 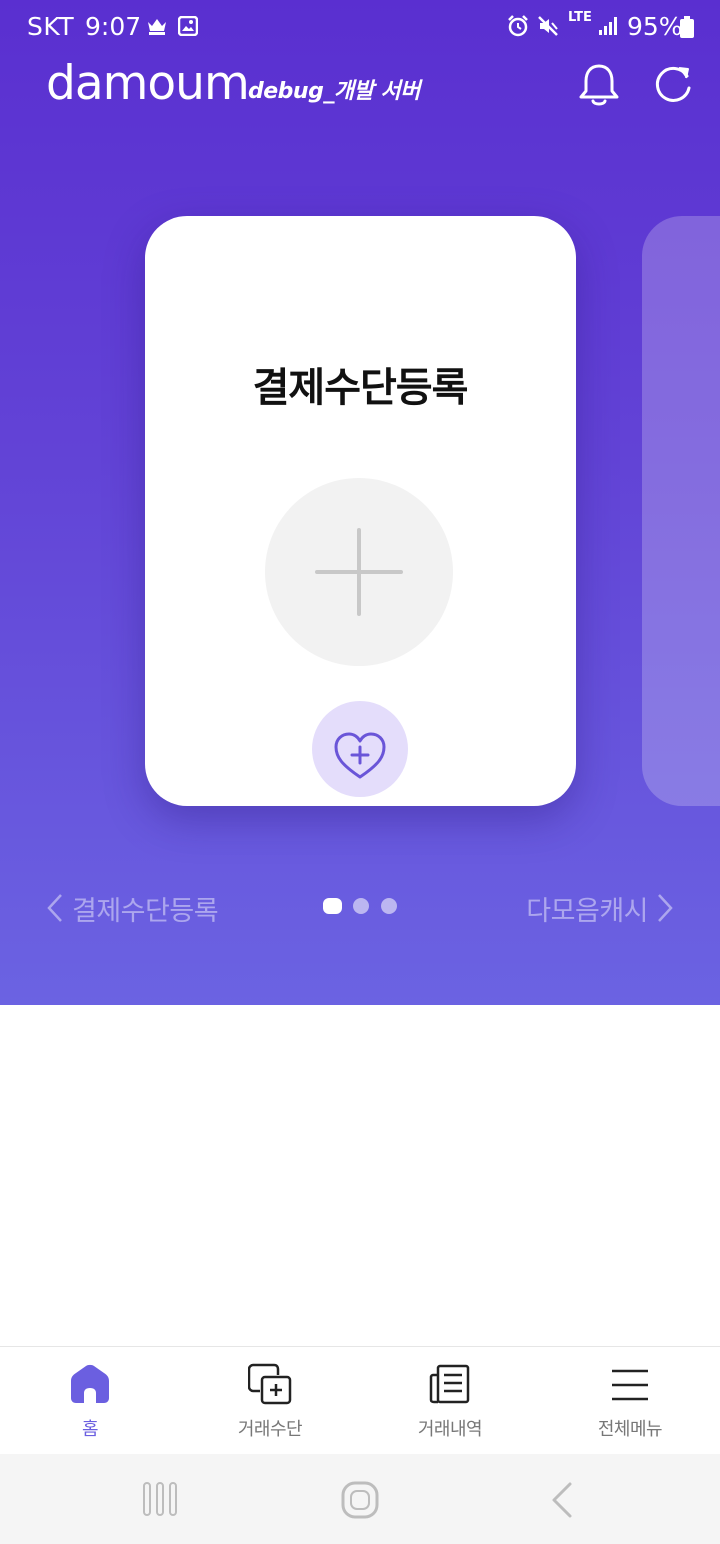 I want to click on bottom-tab-bar: 홈 거래수단 거래내역 전체메뉴, so click(x=360, y=1400).